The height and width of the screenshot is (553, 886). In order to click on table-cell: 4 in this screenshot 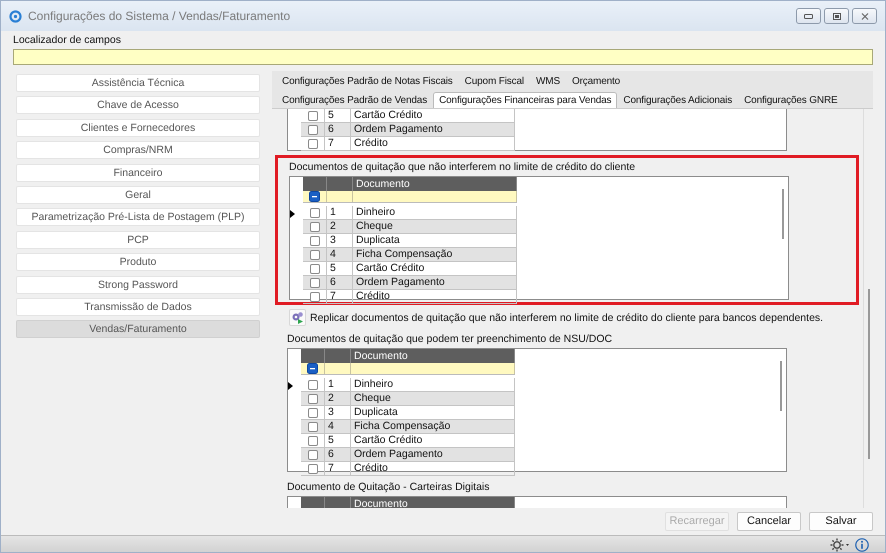, I will do `click(340, 254)`.